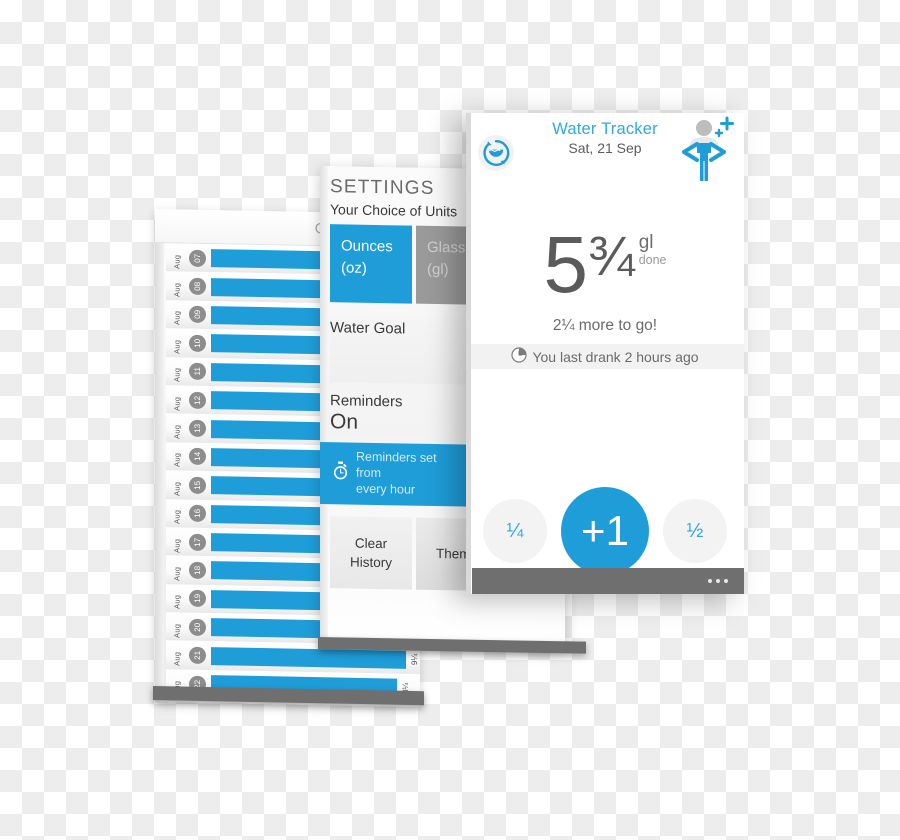  I want to click on history-row-day-badge: 11, so click(197, 371).